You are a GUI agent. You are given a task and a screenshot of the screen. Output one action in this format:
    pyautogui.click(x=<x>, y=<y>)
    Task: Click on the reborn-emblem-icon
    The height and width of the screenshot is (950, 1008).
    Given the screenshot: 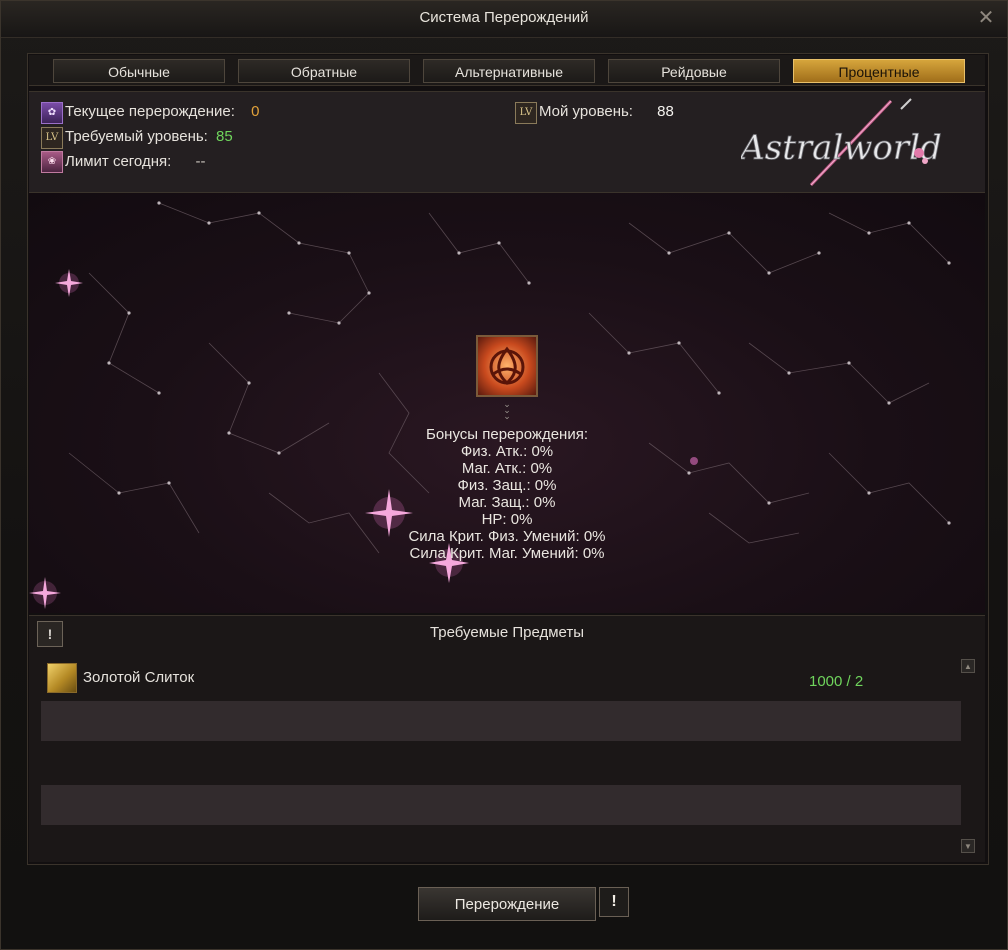 What is the action you would take?
    pyautogui.click(x=507, y=366)
    